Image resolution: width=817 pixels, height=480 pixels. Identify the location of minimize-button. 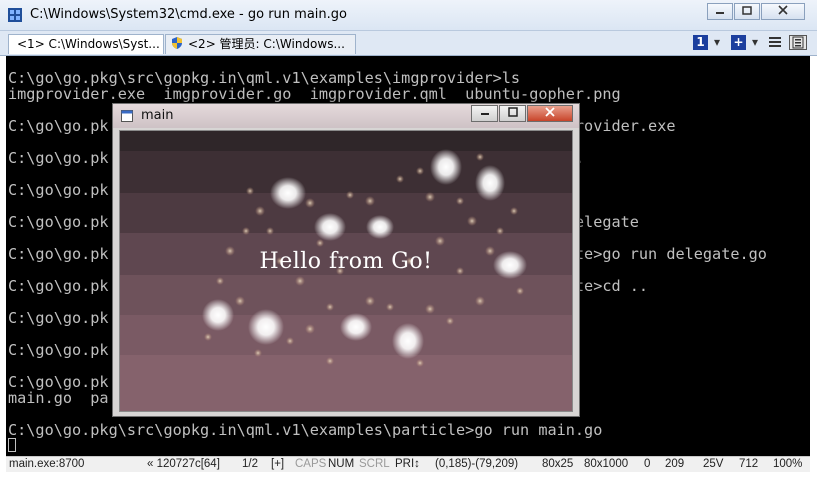
(720, 11).